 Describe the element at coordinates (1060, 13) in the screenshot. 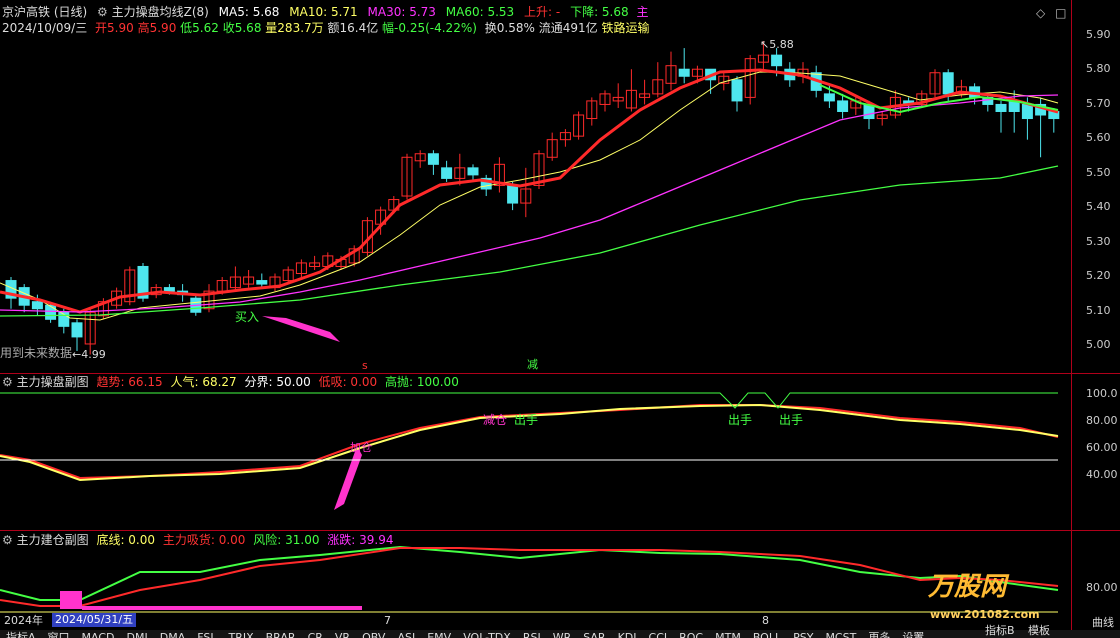

I see `square-icon: □` at that location.